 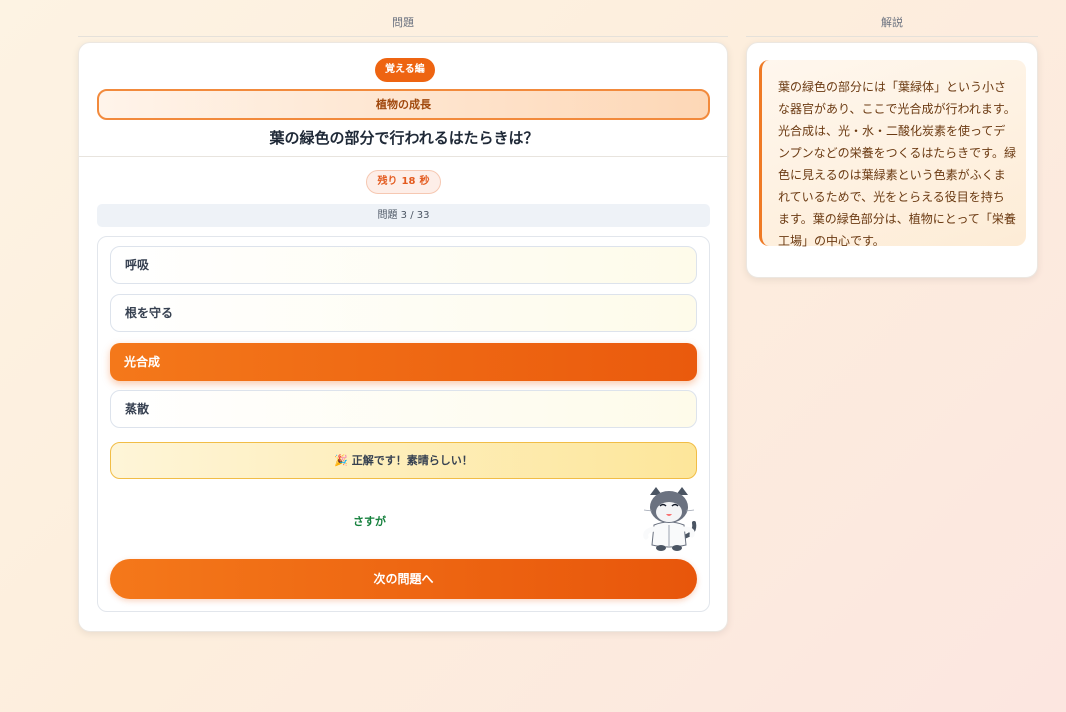 I want to click on option-4: 蒸散, so click(x=403, y=409).